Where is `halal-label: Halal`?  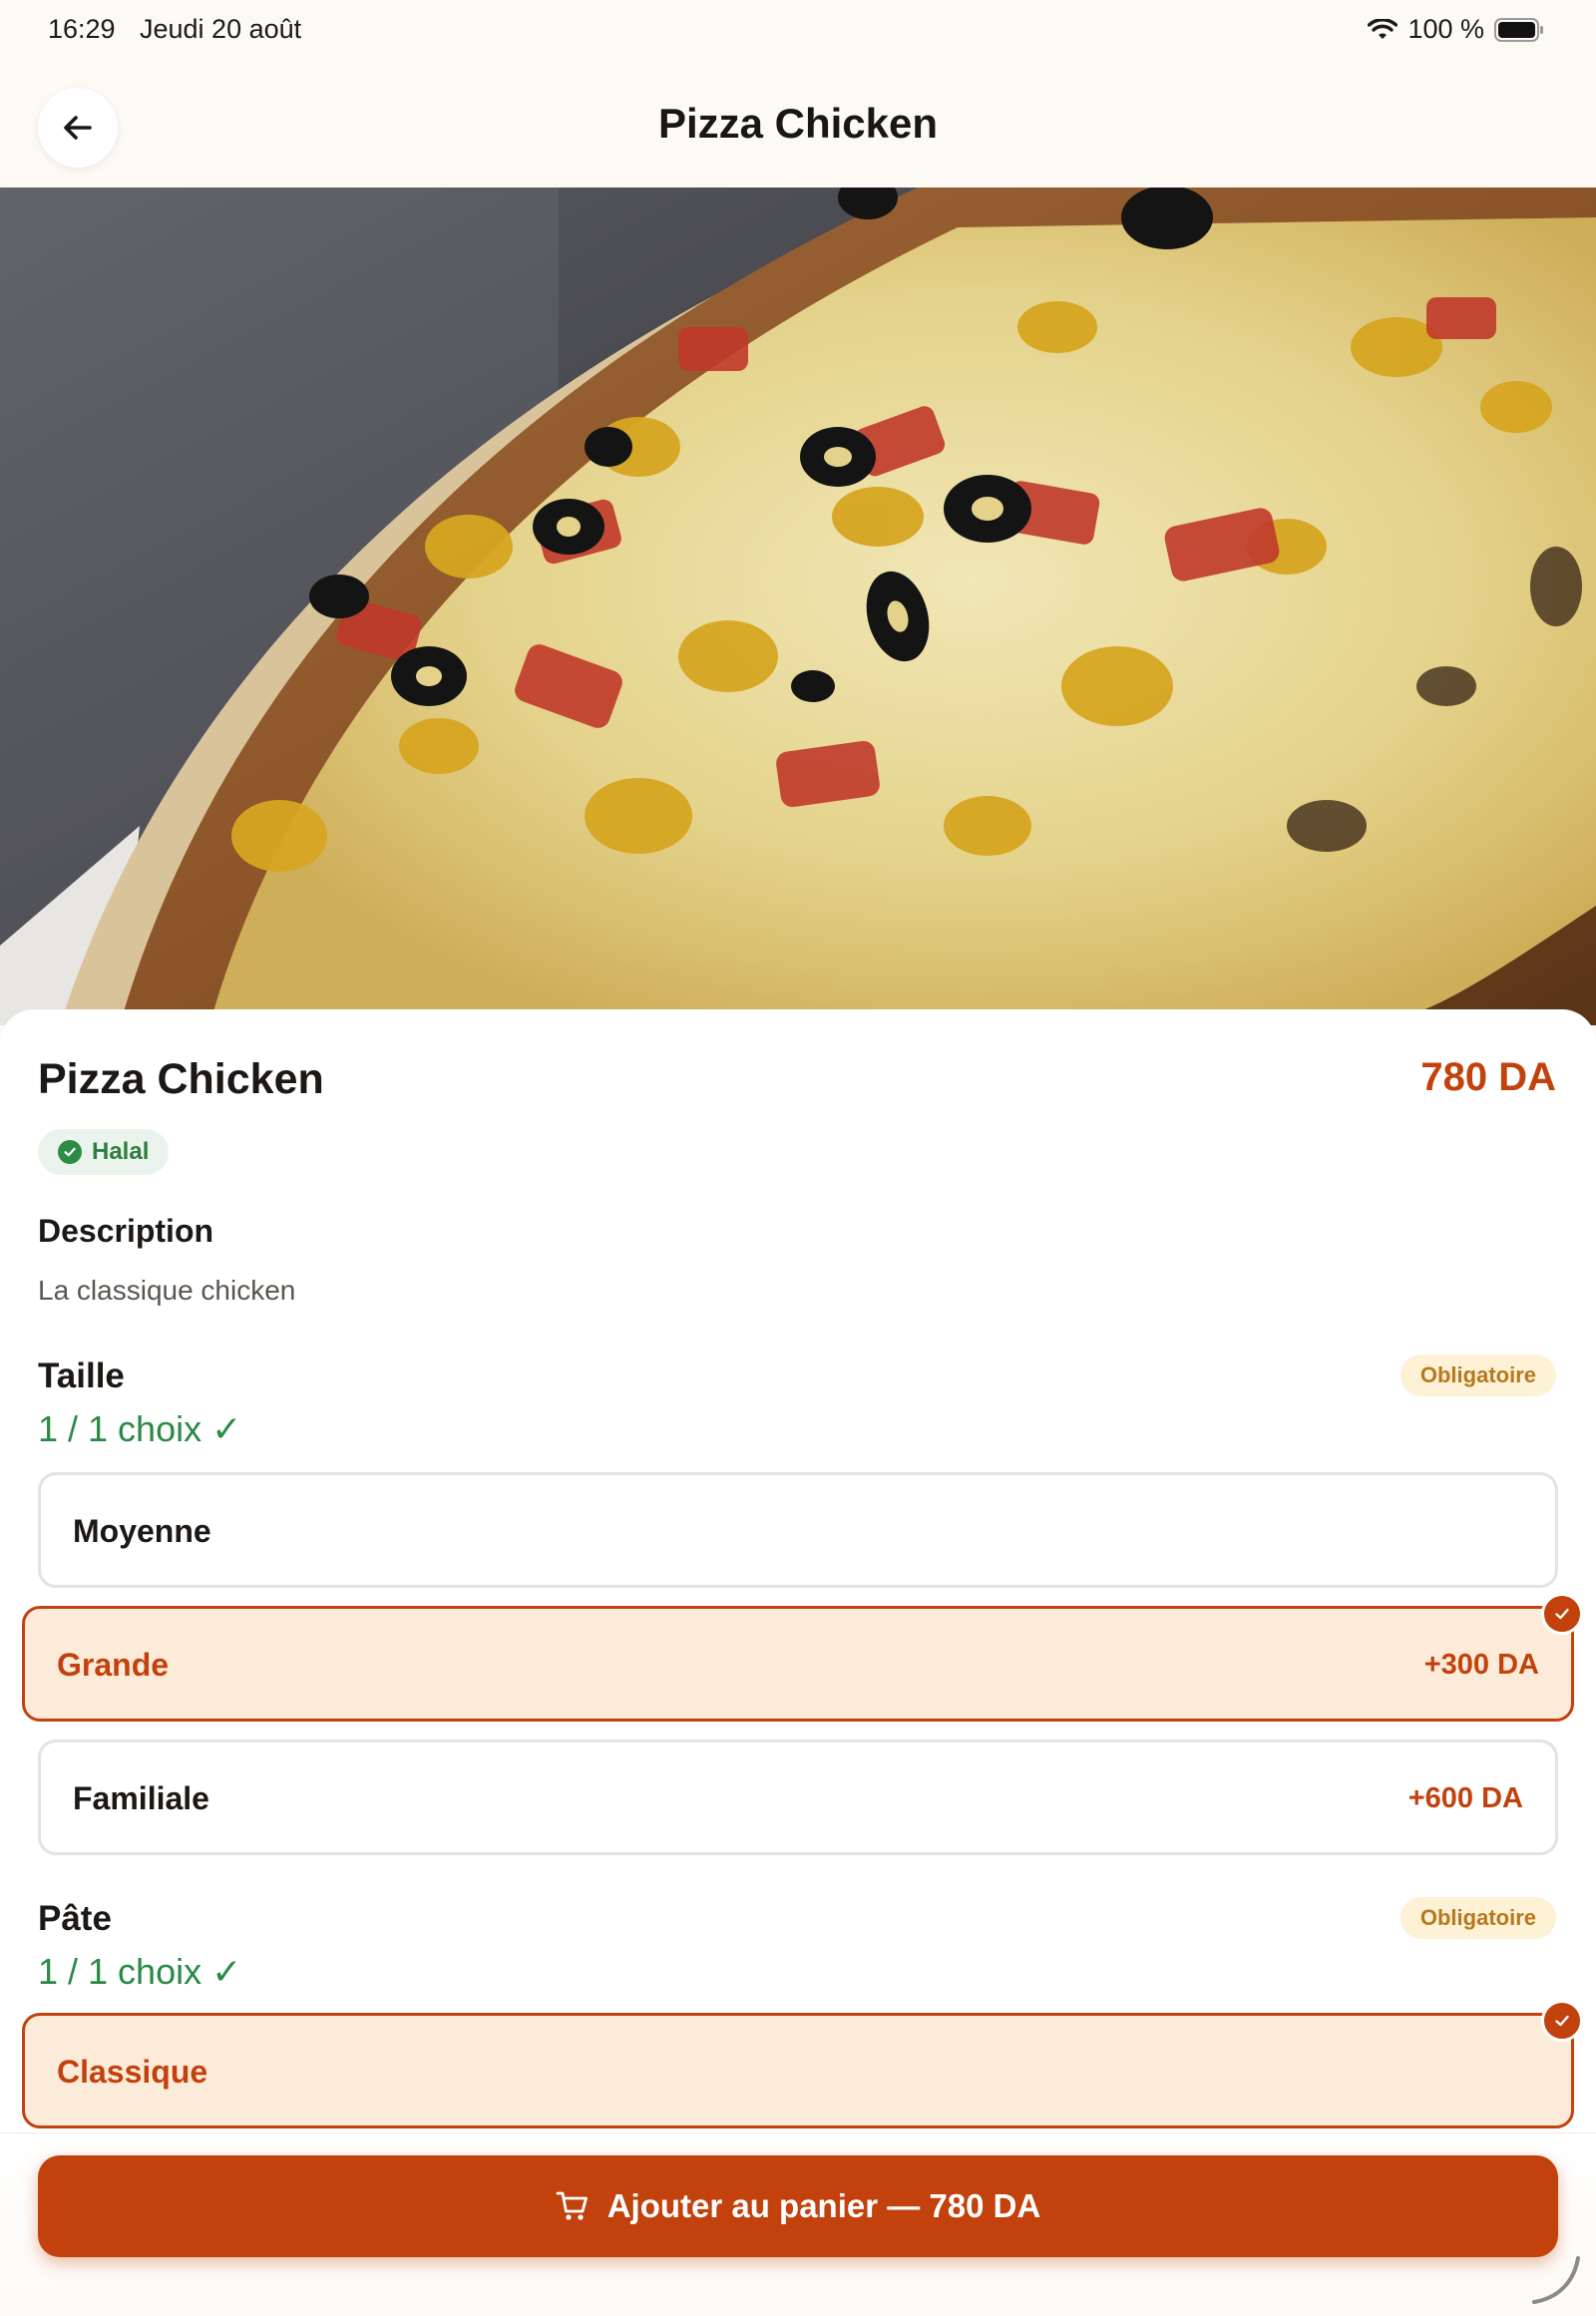 halal-label: Halal is located at coordinates (121, 1151).